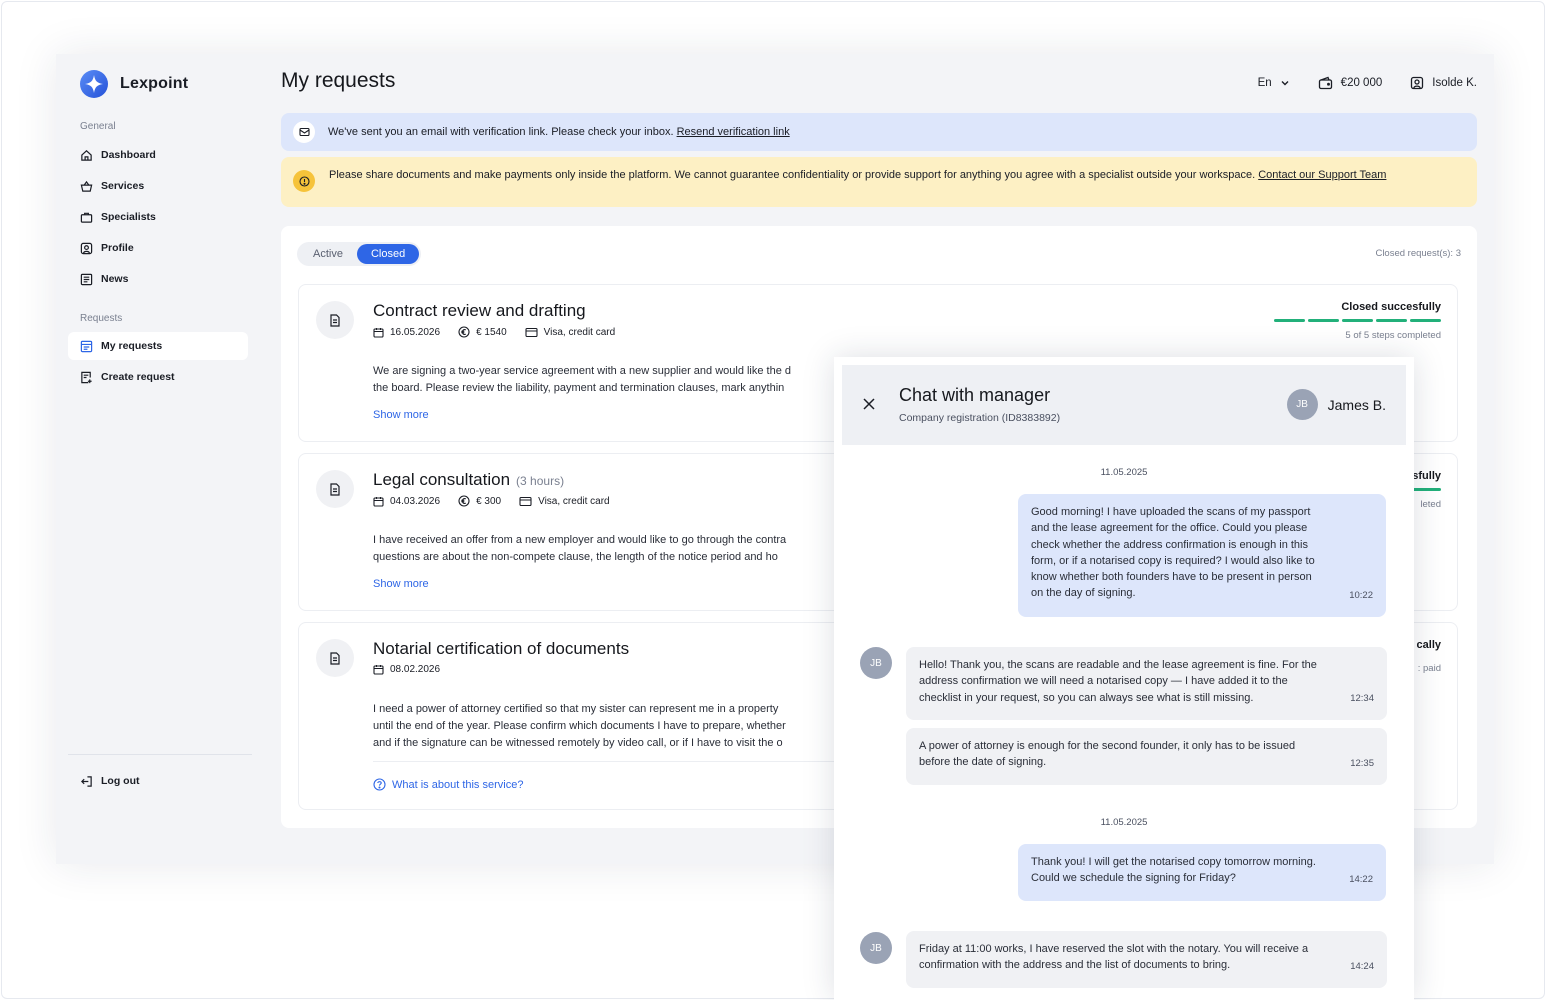 Image resolution: width=1546 pixels, height=1000 pixels. Describe the element at coordinates (86, 279) in the screenshot. I see `news-icon` at that location.